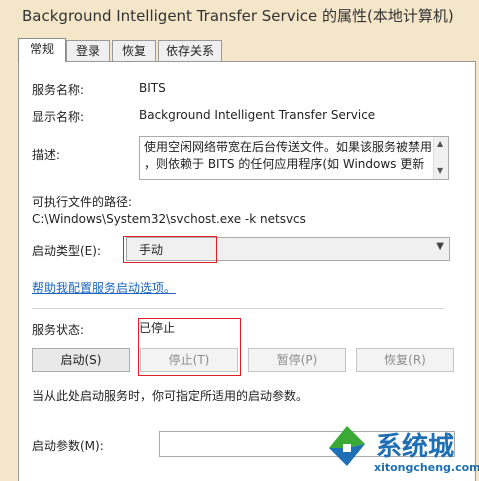  What do you see at coordinates (58, 117) in the screenshot?
I see `display-name-label: 显示名称:` at bounding box center [58, 117].